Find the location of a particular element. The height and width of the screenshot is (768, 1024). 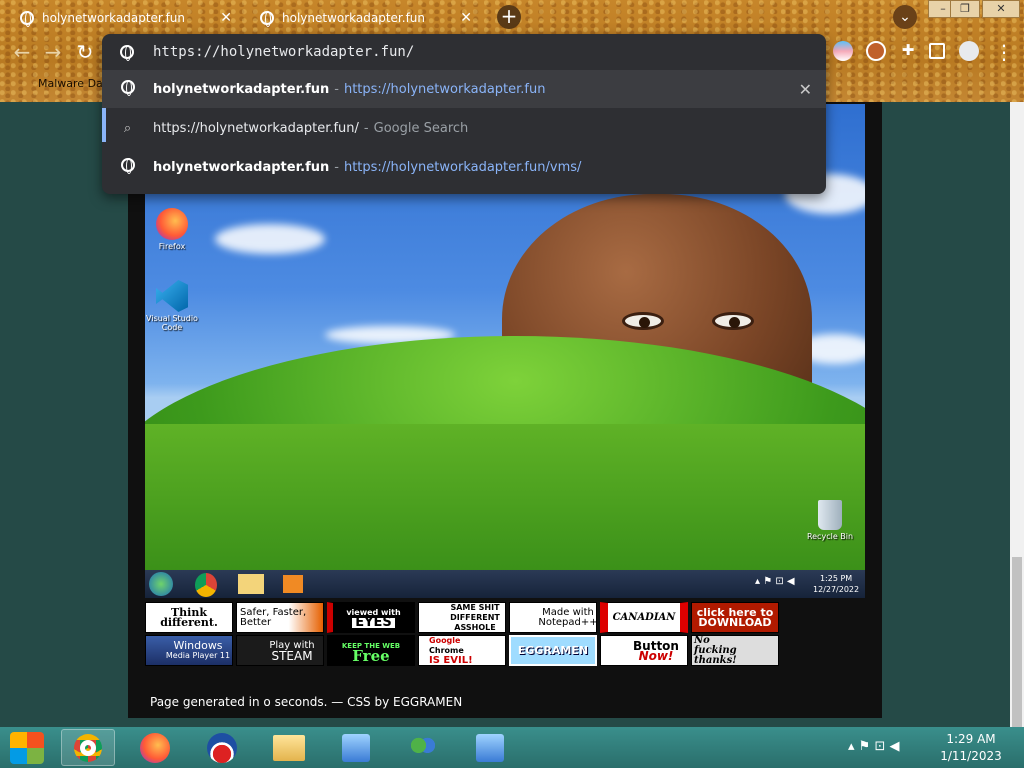

taskbar-firefox is located at coordinates (155, 747).